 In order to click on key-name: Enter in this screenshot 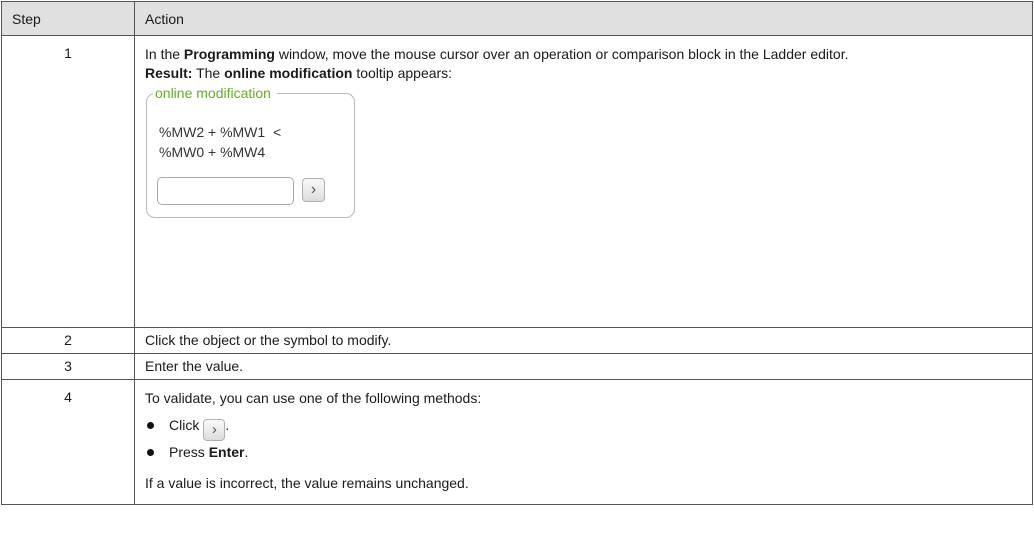, I will do `click(226, 451)`.